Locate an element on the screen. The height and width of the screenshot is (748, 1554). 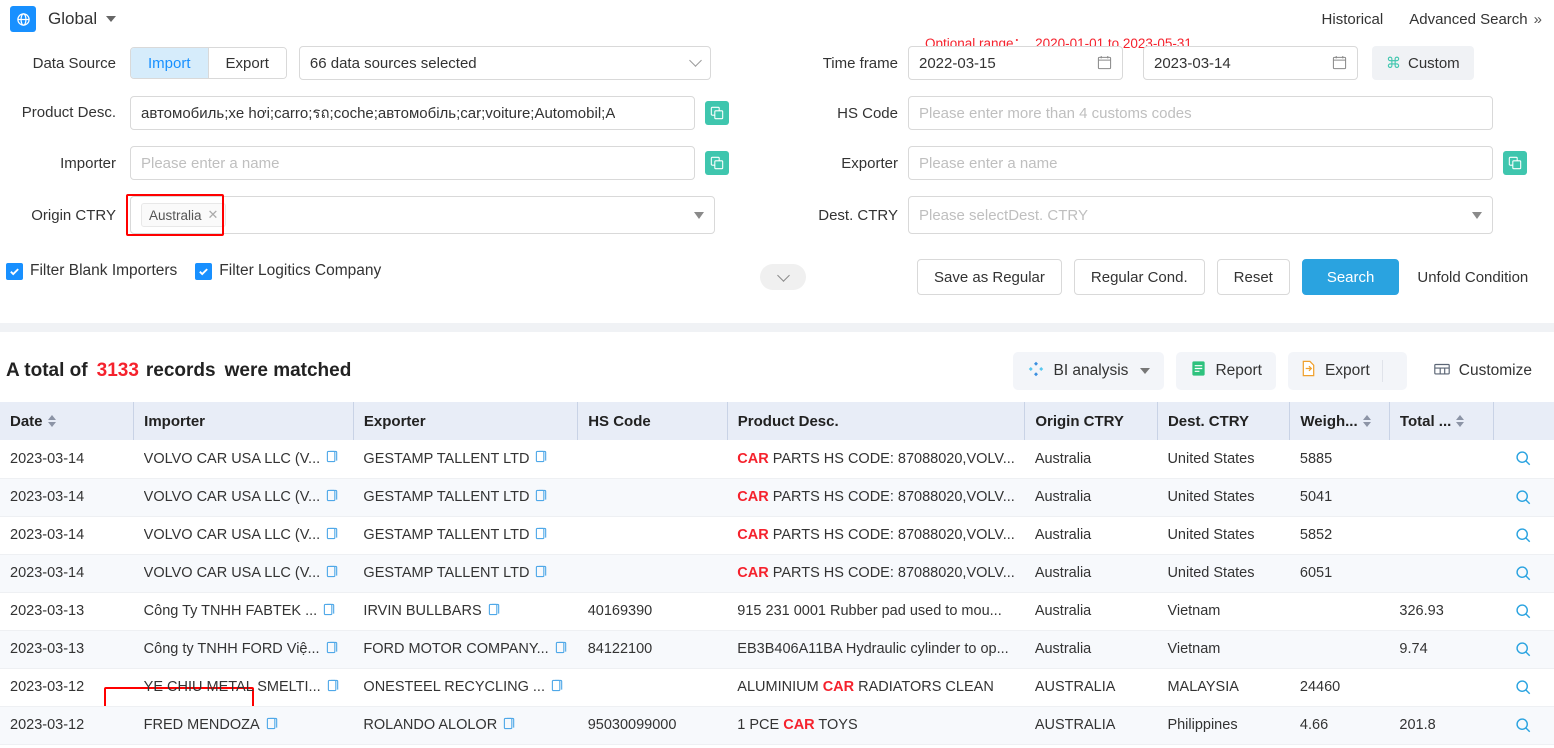
cell-dest-ctry: MALAYSIA is located at coordinates (1223, 687).